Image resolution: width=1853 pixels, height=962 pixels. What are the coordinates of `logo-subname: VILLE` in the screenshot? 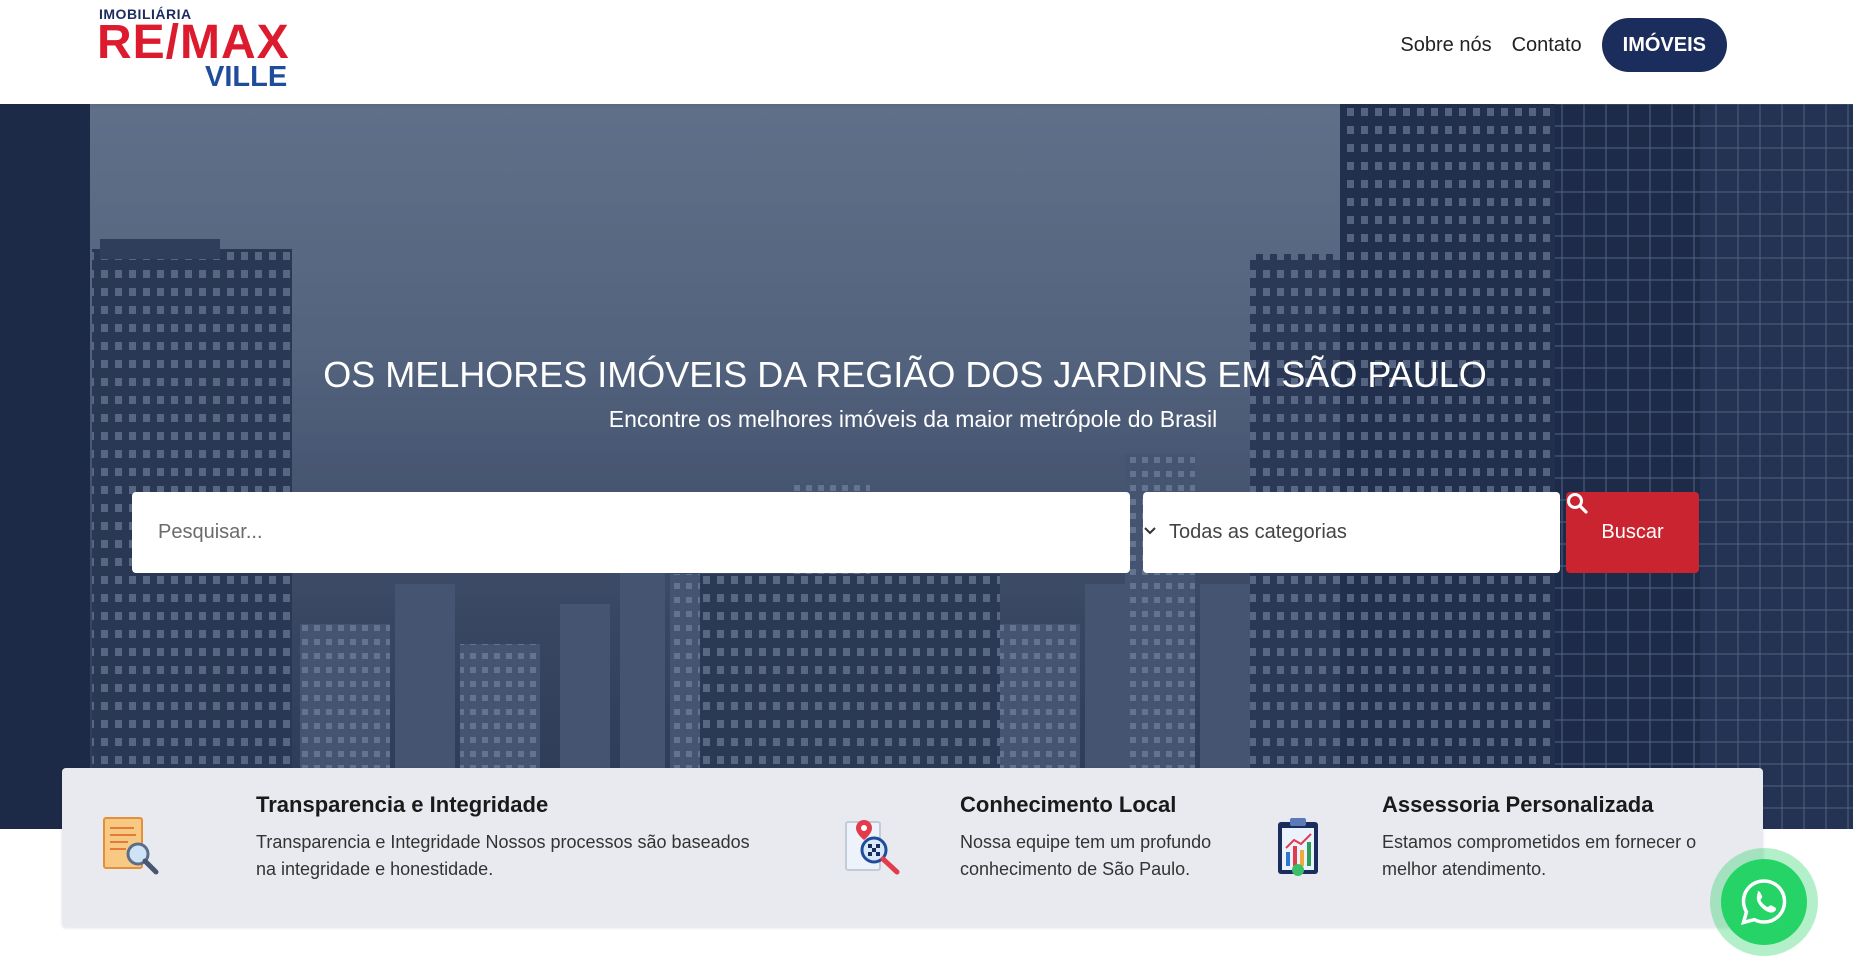 It's located at (246, 77).